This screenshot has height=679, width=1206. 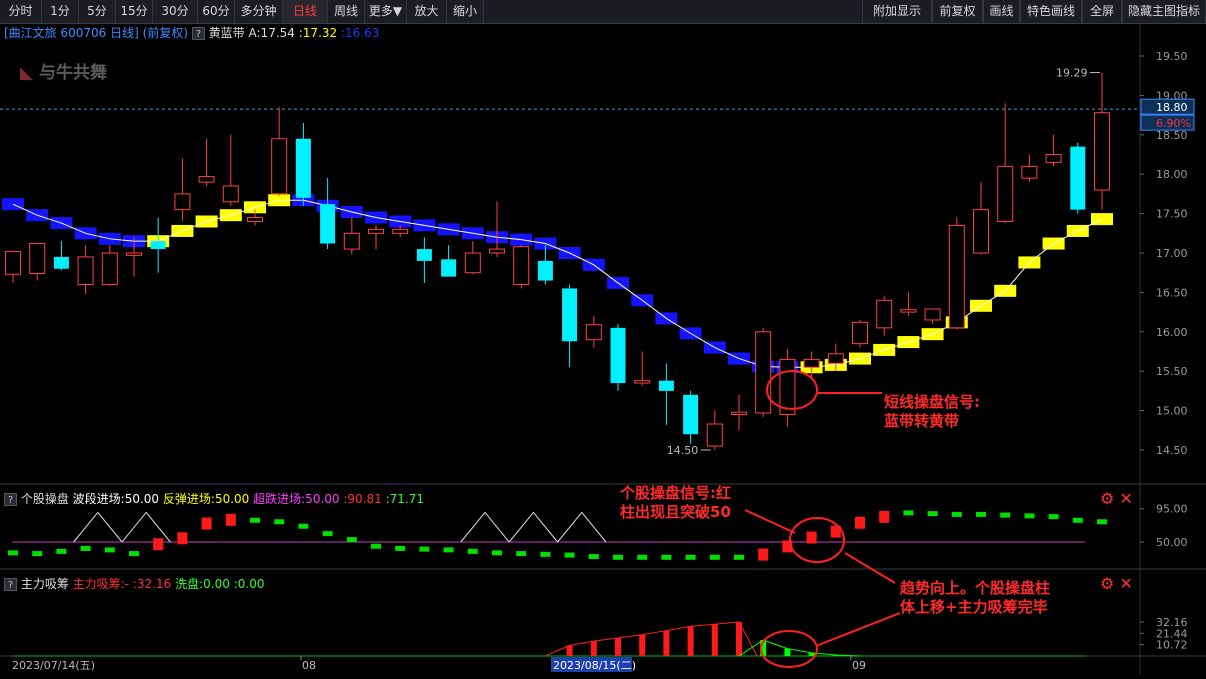 I want to click on toolbar-option-1: 前复权, so click(x=957, y=11).